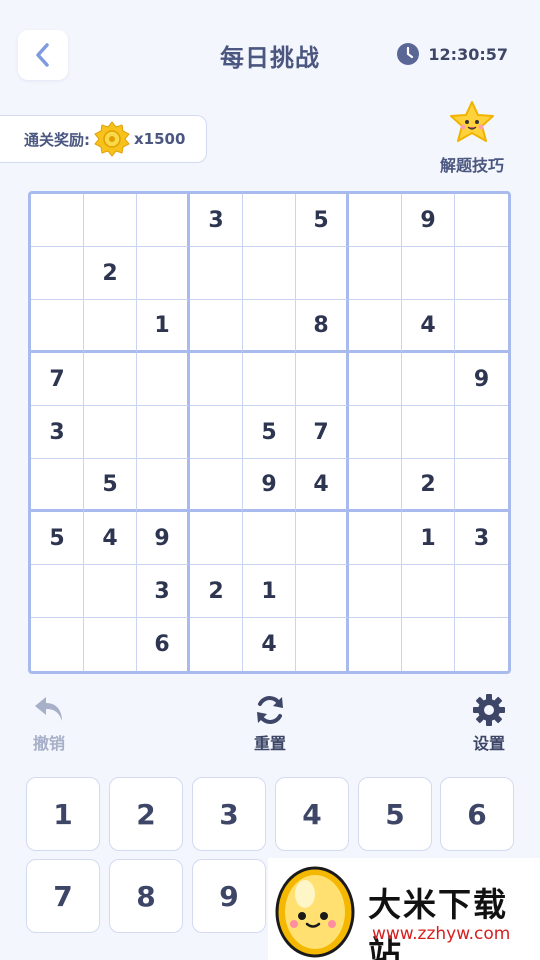  Describe the element at coordinates (312, 814) in the screenshot. I see `number-key: 4` at that location.